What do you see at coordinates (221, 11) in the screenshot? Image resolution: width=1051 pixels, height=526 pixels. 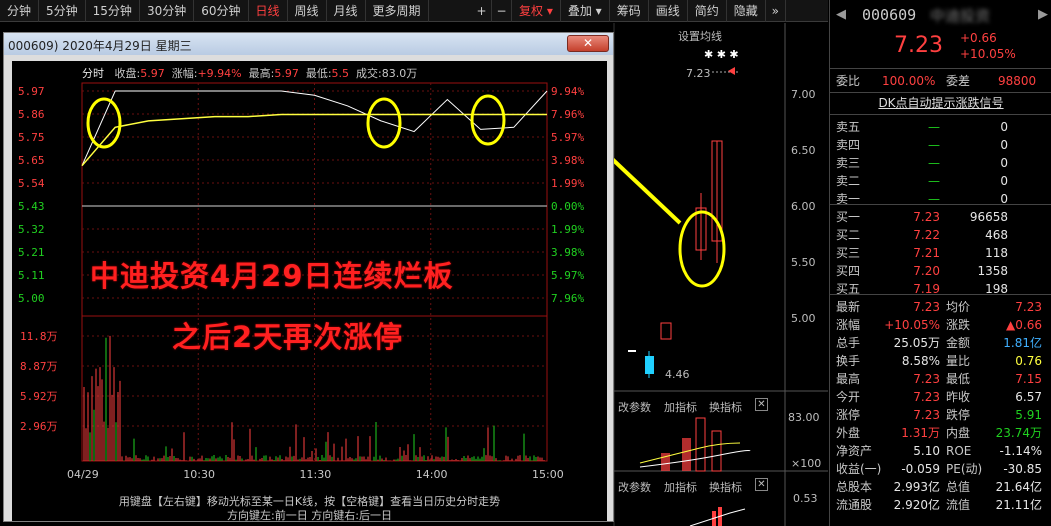 I see `period-tab-4: 60分钟` at bounding box center [221, 11].